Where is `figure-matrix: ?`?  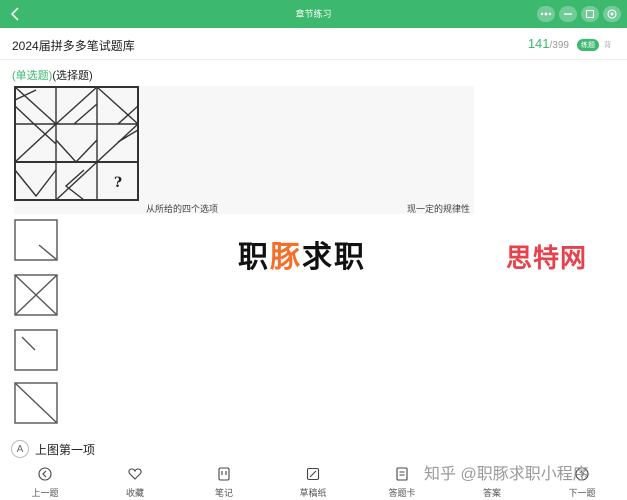 figure-matrix: ? is located at coordinates (76, 143).